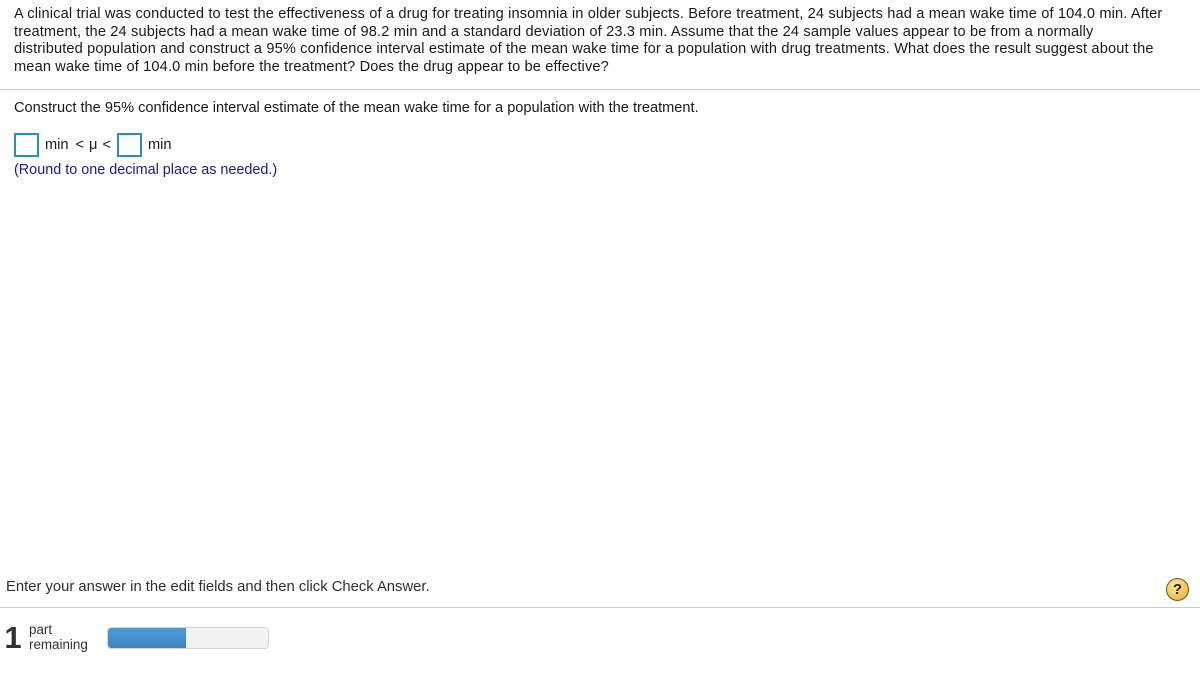 The width and height of the screenshot is (1200, 679). What do you see at coordinates (146, 170) in the screenshot?
I see `rounding-instruction: (Round to one decimal place as needed.)` at bounding box center [146, 170].